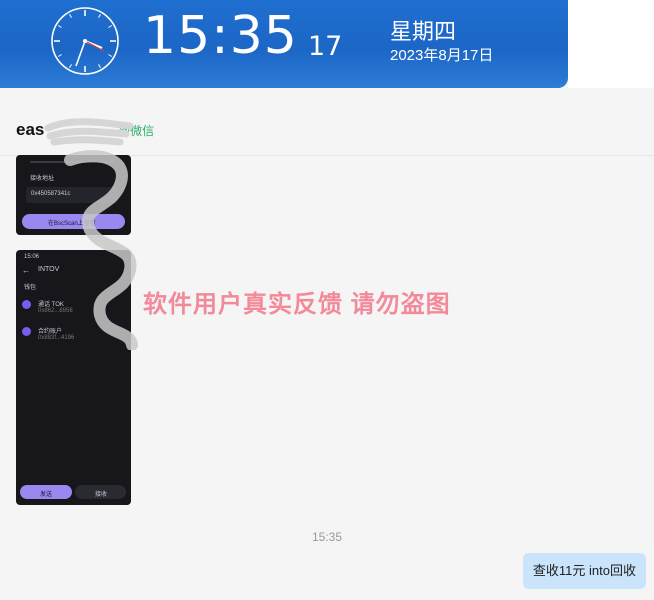 The height and width of the screenshot is (600, 654). What do you see at coordinates (423, 31) in the screenshot?
I see `clock-weekday: 星期四` at bounding box center [423, 31].